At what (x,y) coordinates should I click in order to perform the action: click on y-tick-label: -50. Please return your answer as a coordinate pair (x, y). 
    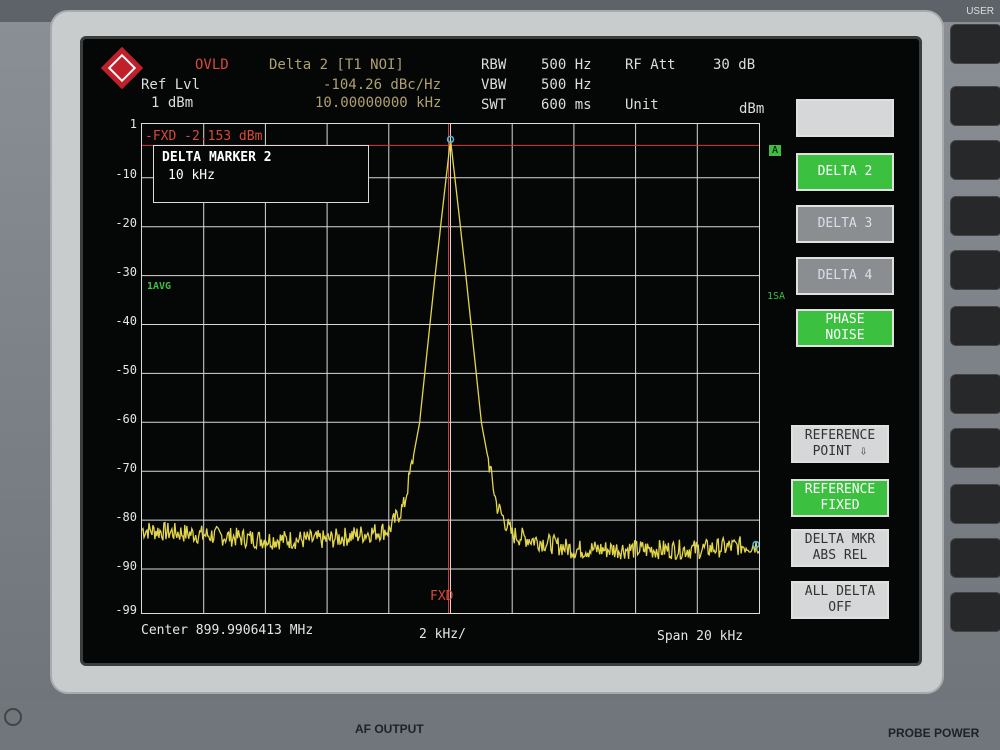
    Looking at the image, I should click on (126, 370).